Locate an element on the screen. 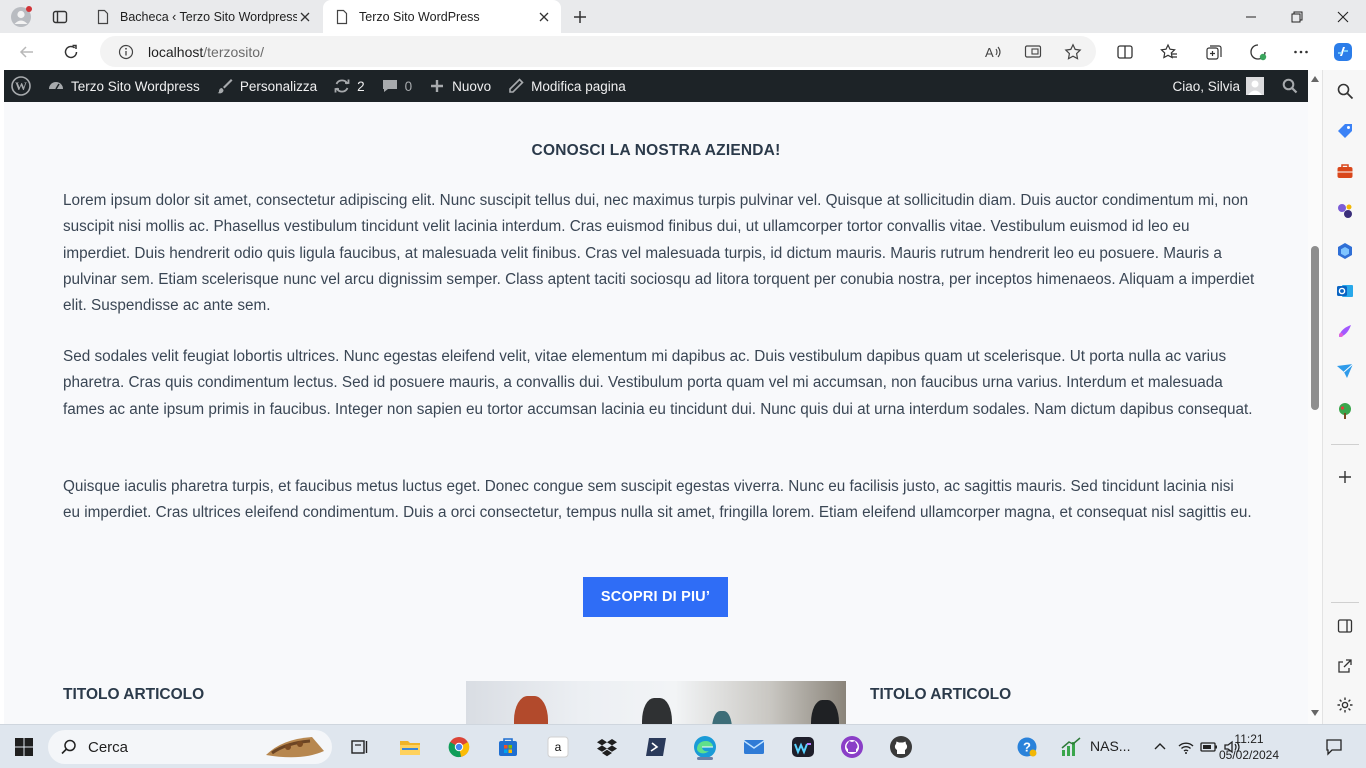 The width and height of the screenshot is (1366, 768). search-label: Cerca is located at coordinates (108, 747).